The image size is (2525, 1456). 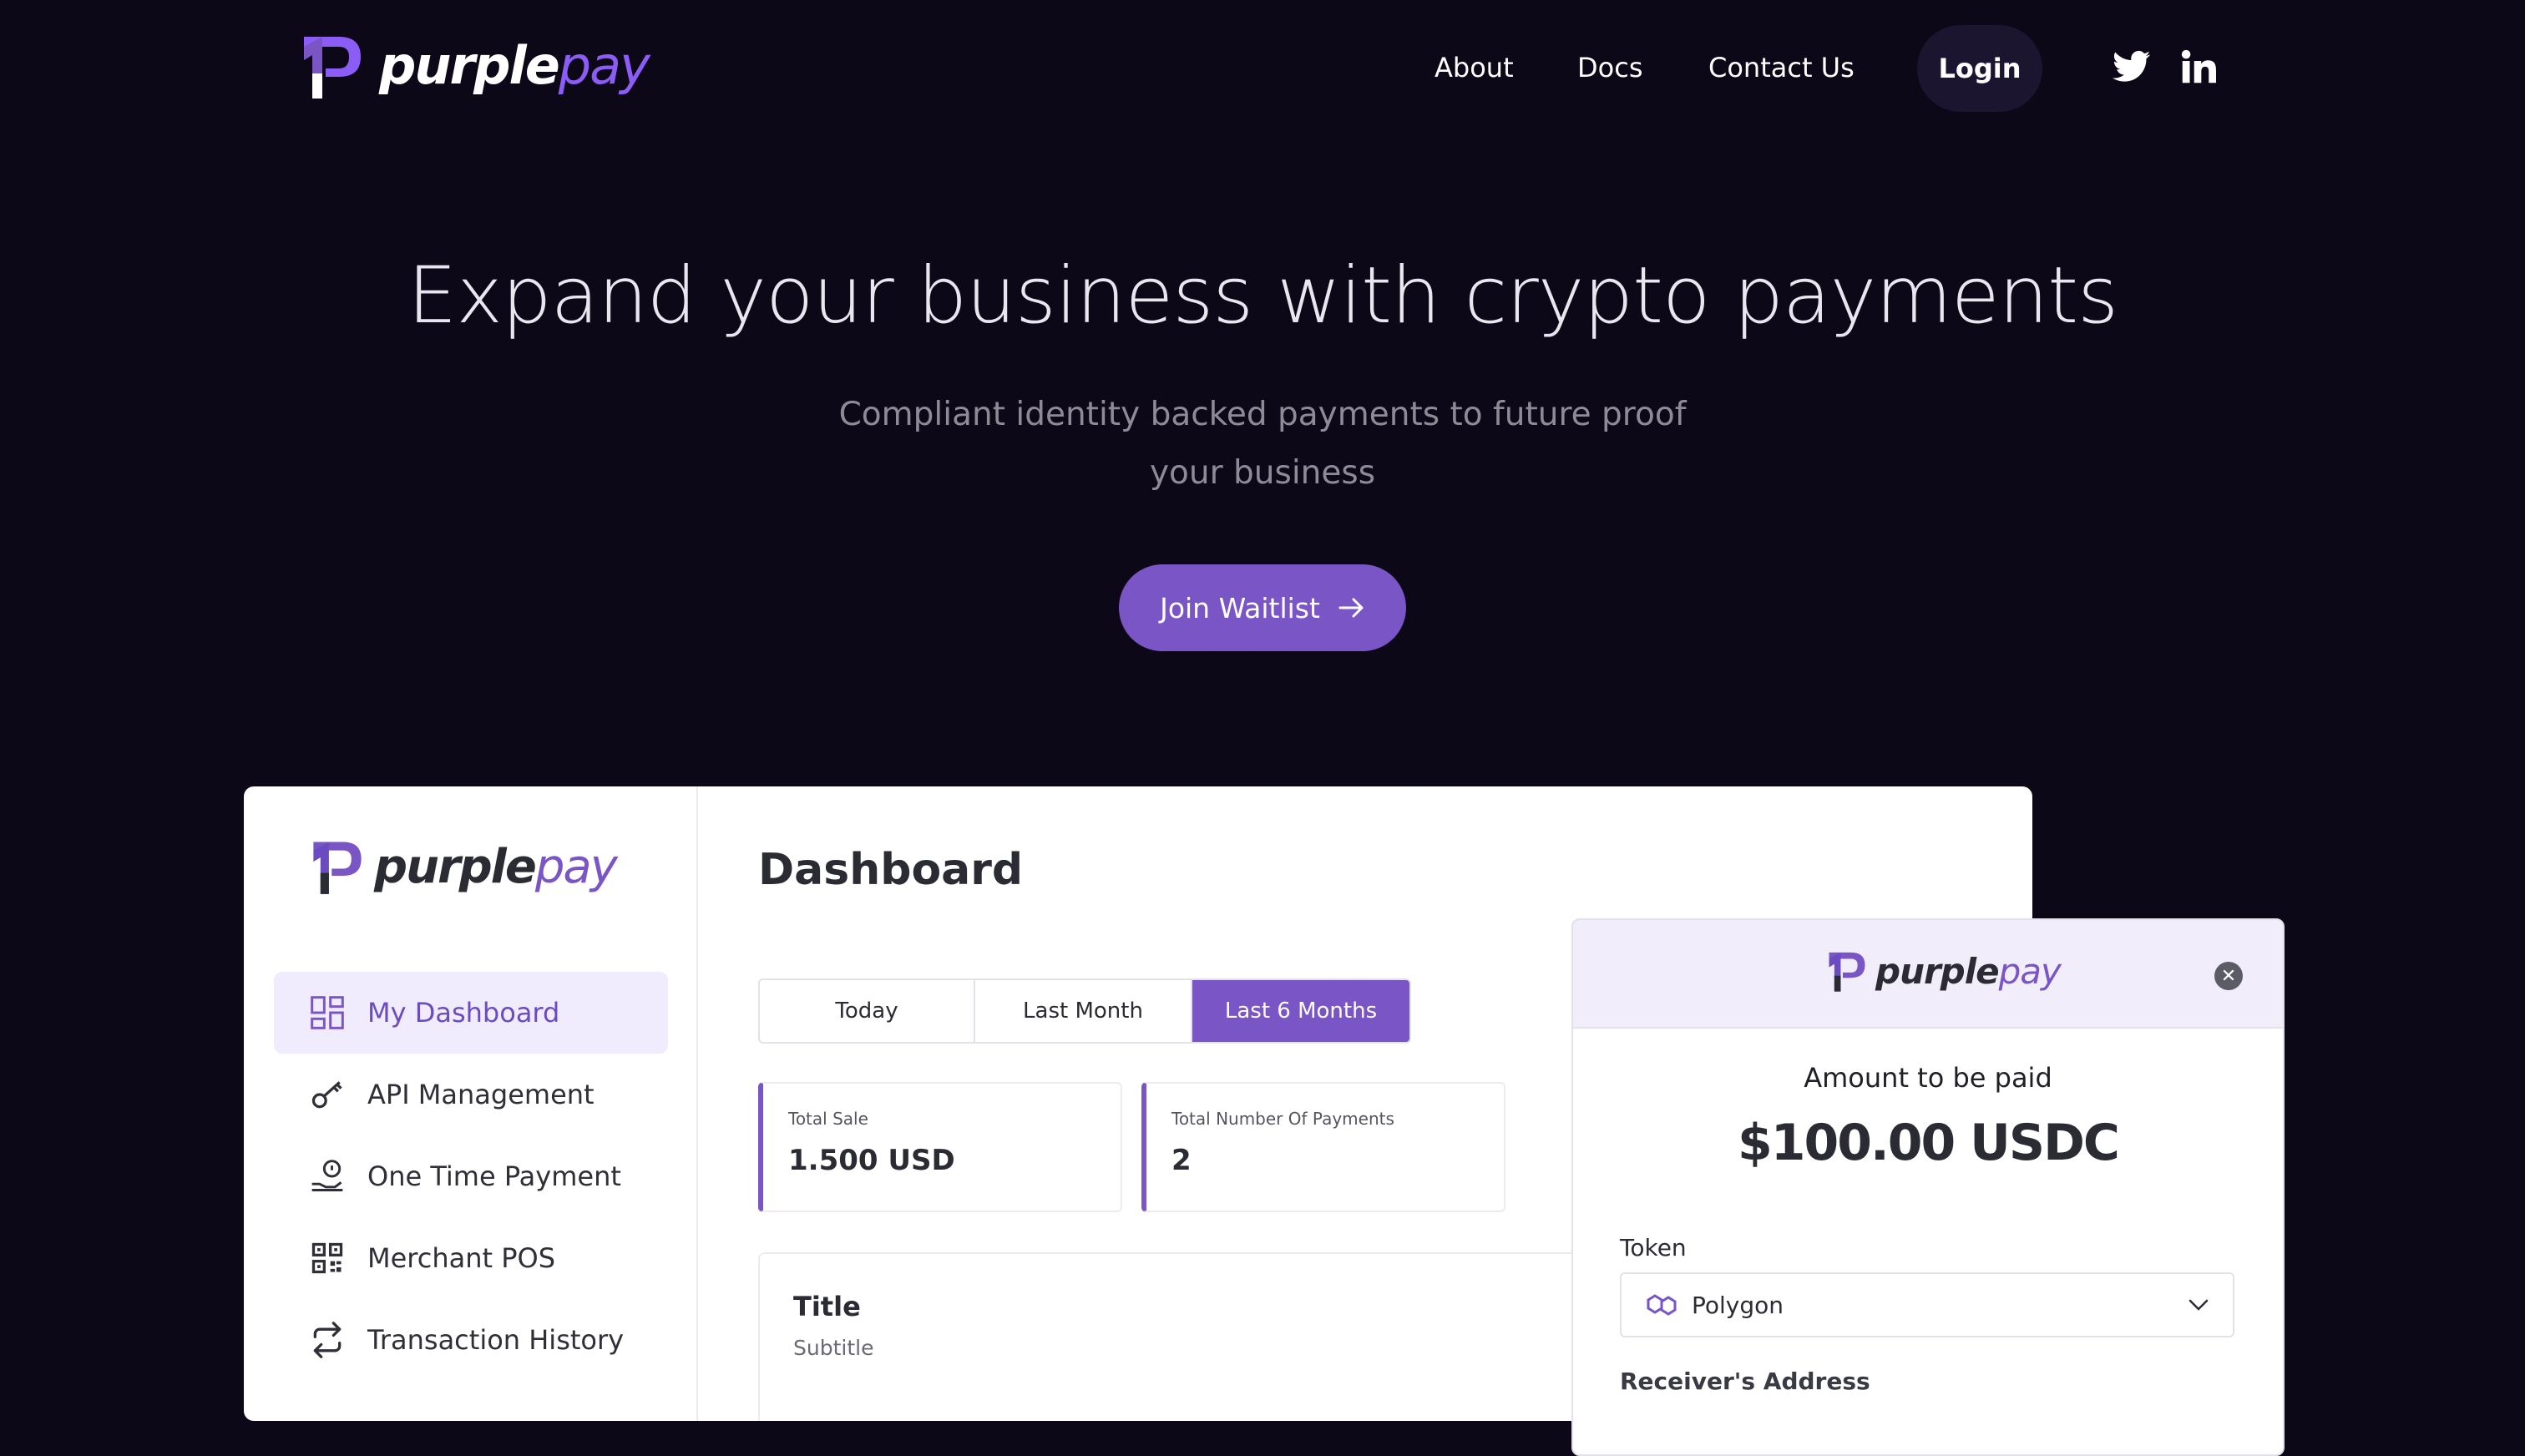 What do you see at coordinates (469, 65) in the screenshot?
I see `brand-name-part1: purple` at bounding box center [469, 65].